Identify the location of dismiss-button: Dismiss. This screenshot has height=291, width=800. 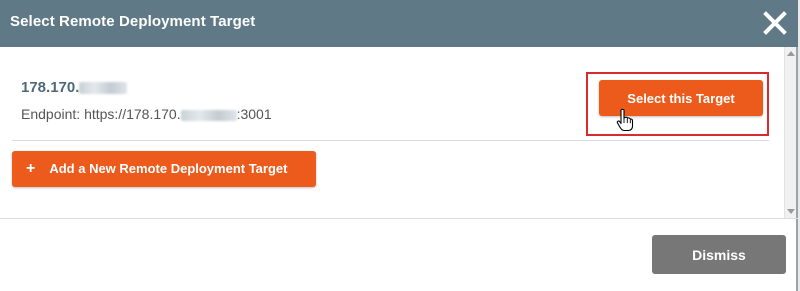
(719, 254).